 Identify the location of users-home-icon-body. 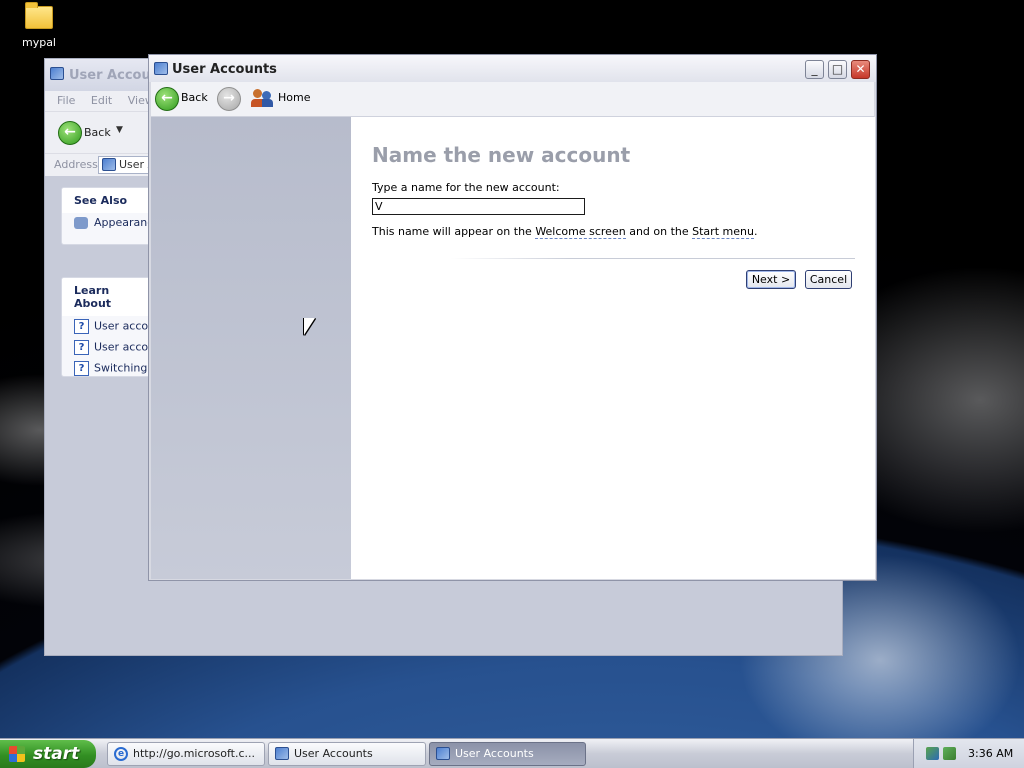
(262, 103).